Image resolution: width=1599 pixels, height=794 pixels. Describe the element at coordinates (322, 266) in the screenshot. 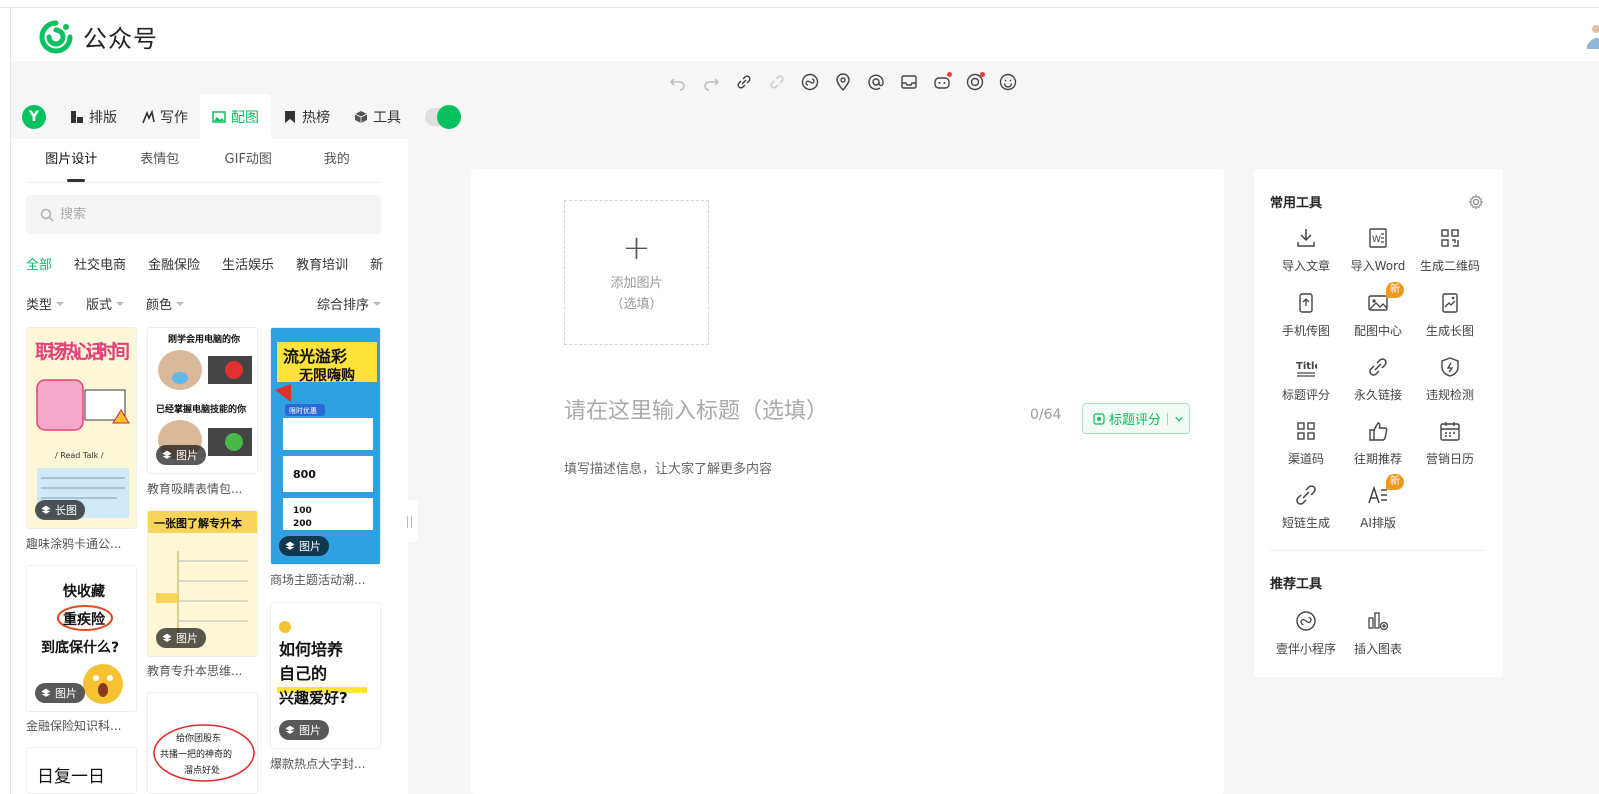

I see `category-education: 教育培训` at that location.